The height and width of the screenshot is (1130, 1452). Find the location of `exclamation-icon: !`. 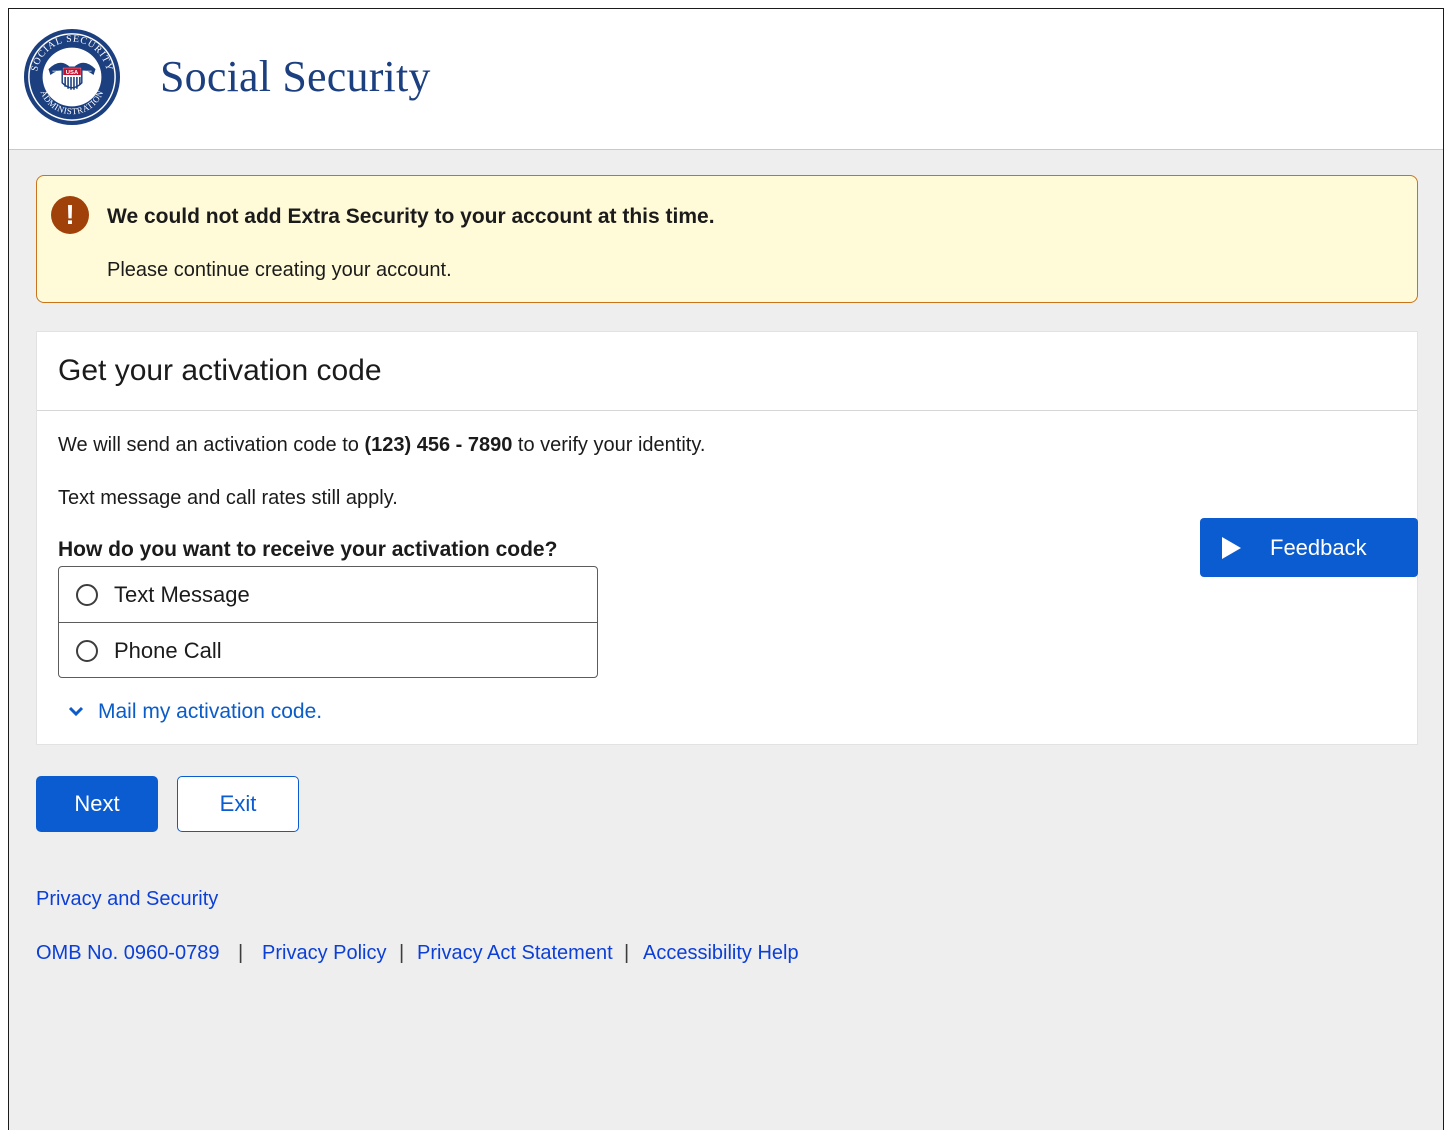

exclamation-icon: ! is located at coordinates (70, 215).